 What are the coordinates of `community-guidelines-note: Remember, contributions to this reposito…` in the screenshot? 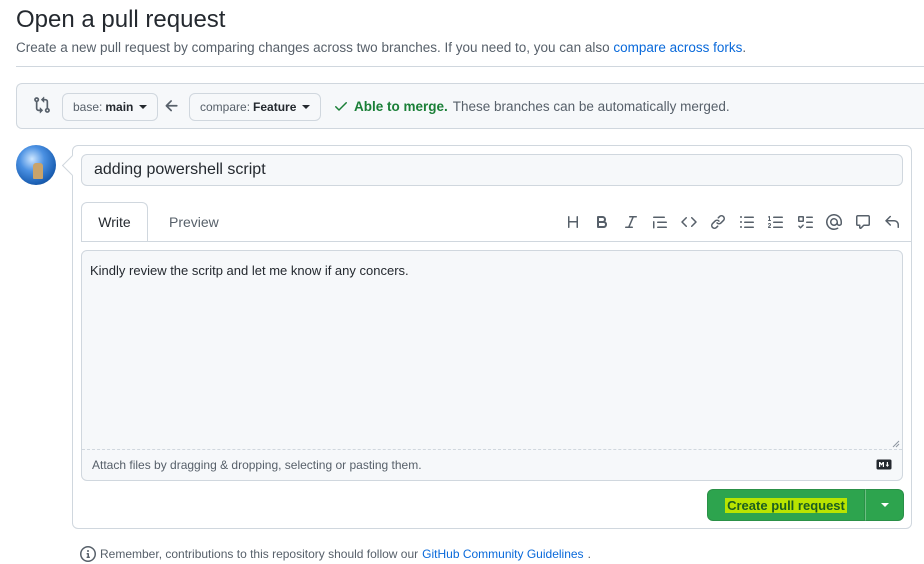 It's located at (335, 554).